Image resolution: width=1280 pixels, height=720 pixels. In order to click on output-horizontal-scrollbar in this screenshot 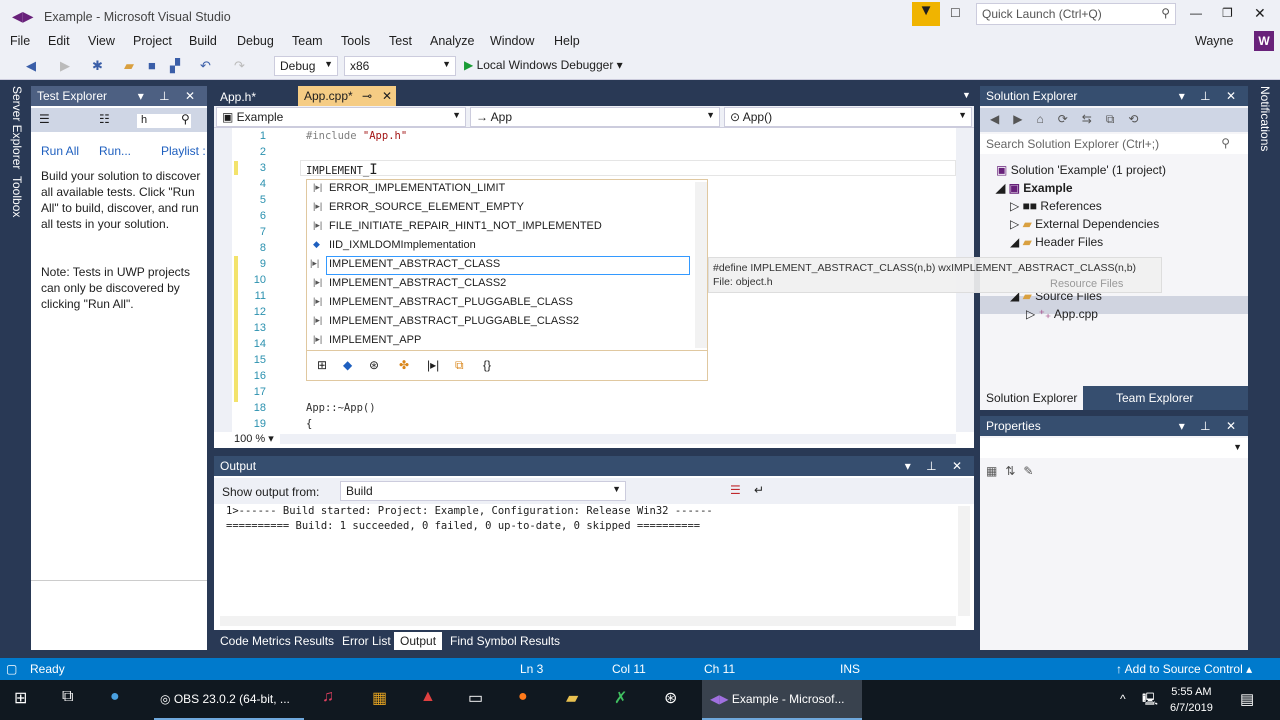, I will do `click(588, 621)`.